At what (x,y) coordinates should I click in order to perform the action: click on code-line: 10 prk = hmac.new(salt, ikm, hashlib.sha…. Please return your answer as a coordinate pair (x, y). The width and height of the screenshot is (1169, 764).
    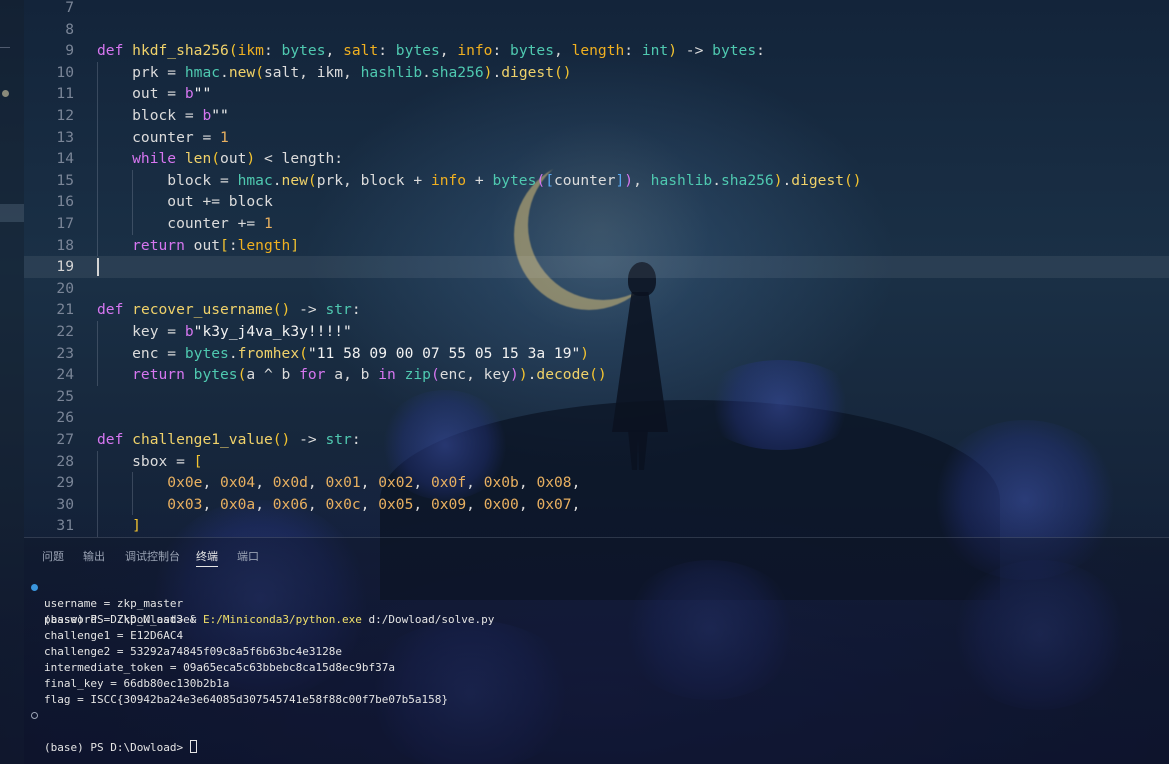
    Looking at the image, I should click on (596, 73).